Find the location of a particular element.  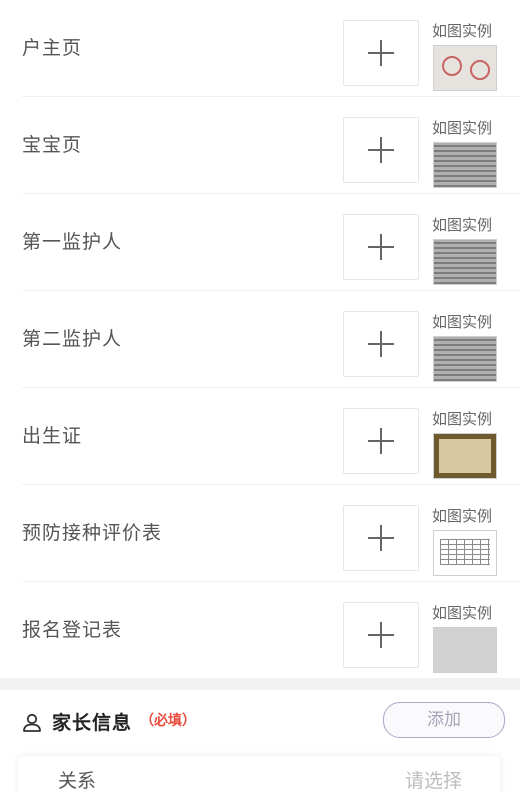

upload-row-household-page: 户主页 如图实例 is located at coordinates (271, 48).